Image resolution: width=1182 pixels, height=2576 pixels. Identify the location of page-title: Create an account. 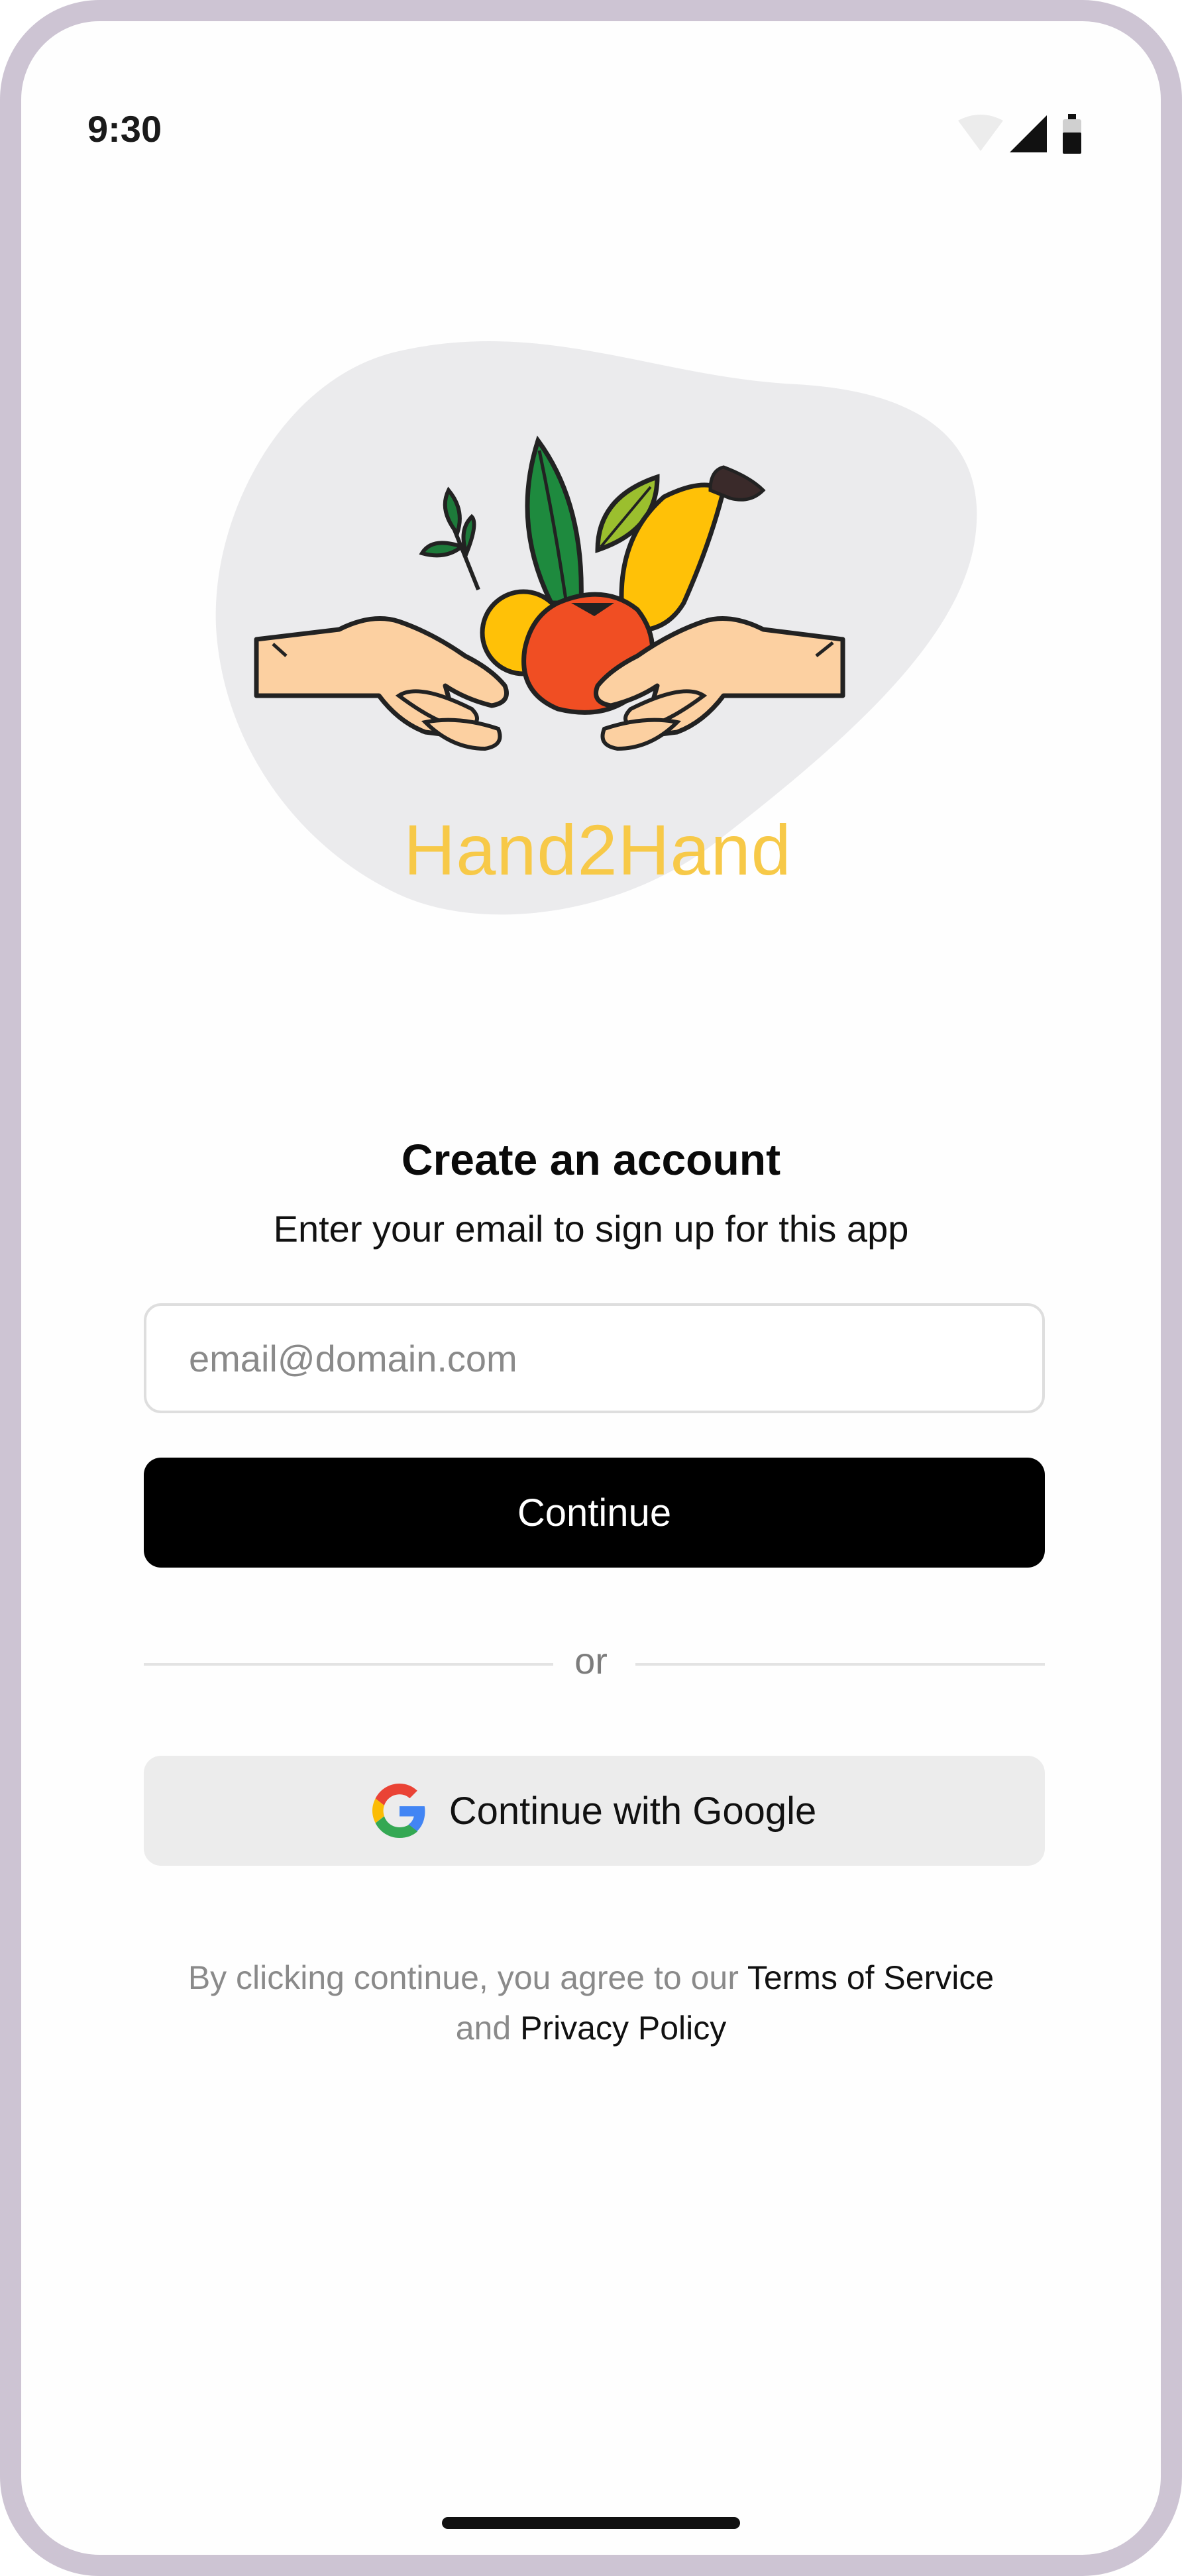
(591, 1159).